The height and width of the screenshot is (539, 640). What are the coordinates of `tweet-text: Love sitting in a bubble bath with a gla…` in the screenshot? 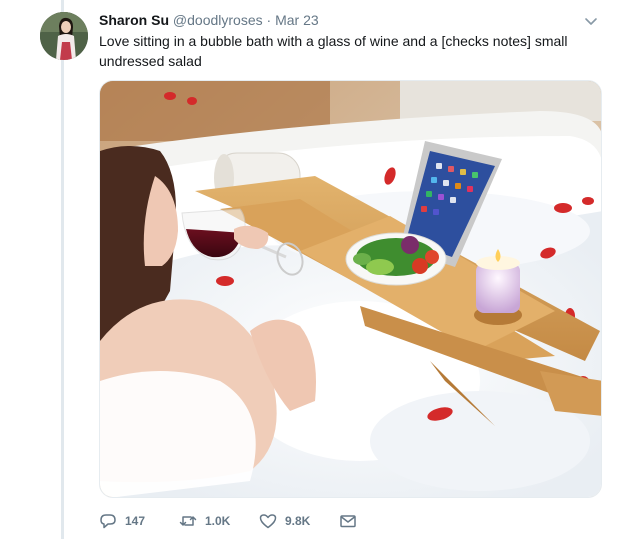 It's located at (333, 51).